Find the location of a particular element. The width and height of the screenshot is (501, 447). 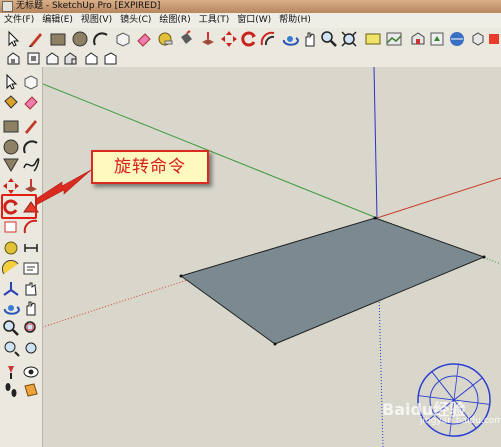

component-icon is located at coordinates (31, 82).